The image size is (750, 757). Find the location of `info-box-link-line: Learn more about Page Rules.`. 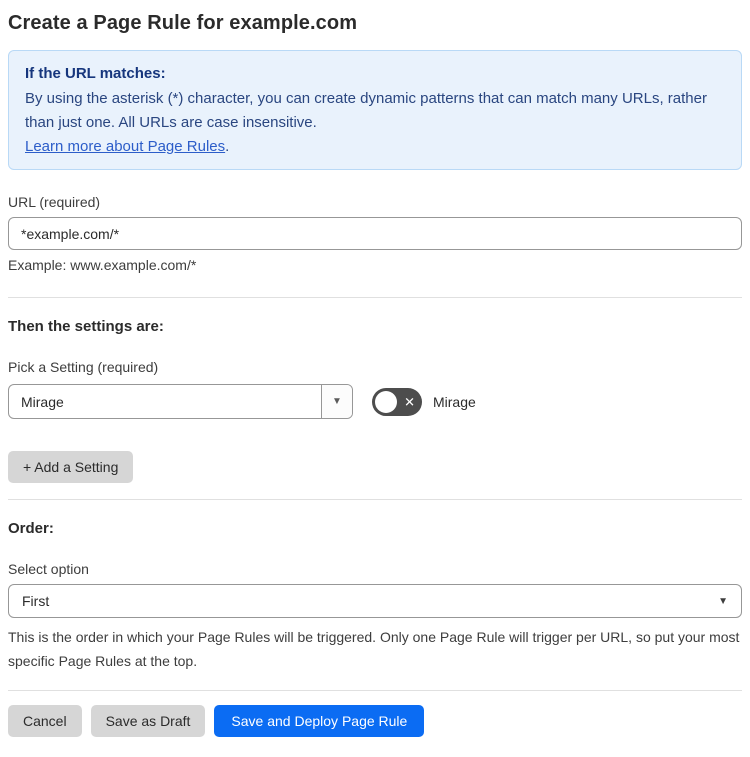

info-box-link-line: Learn more about Page Rules. is located at coordinates (375, 147).